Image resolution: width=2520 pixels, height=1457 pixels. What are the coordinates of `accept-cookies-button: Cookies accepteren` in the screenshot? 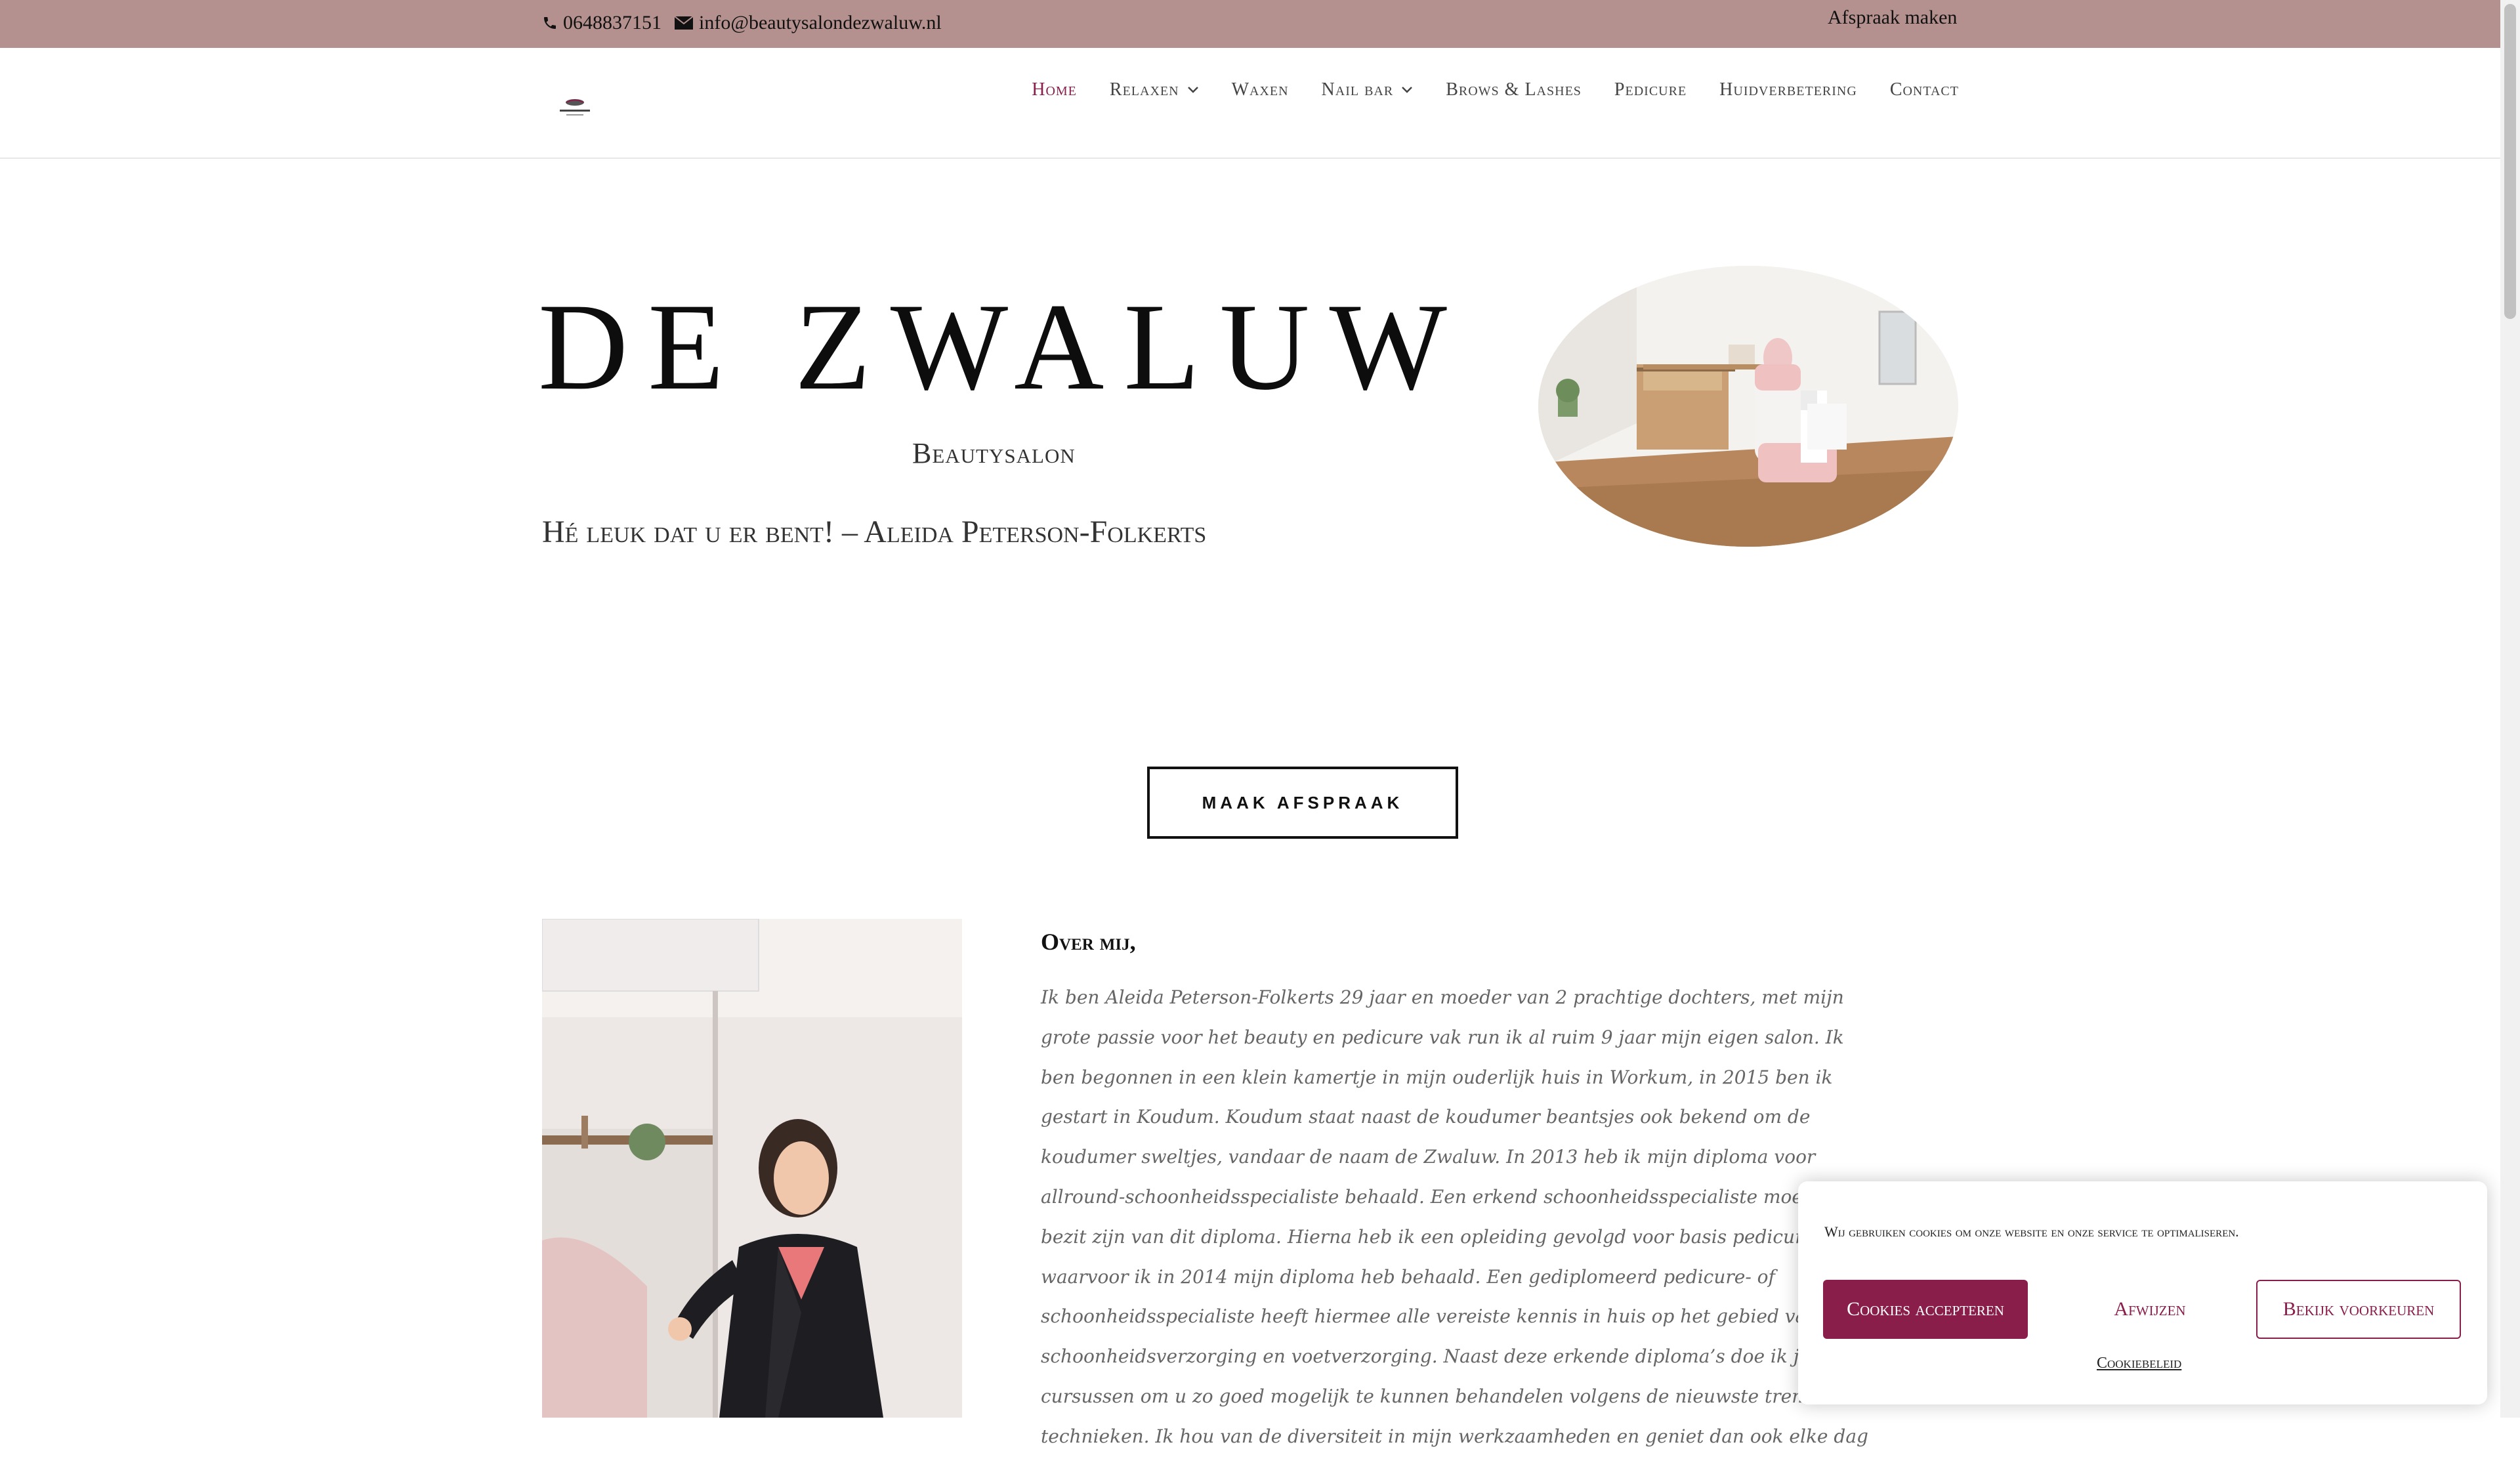 It's located at (1925, 1309).